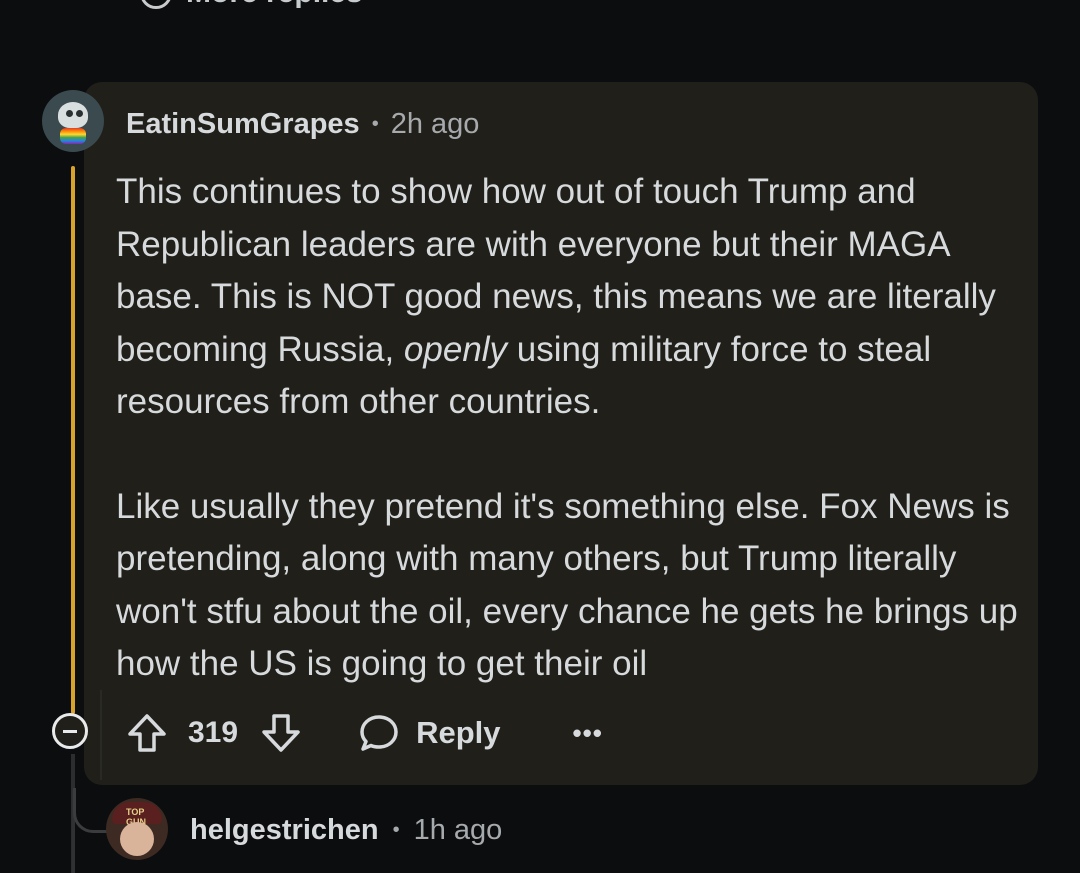 Image resolution: width=1080 pixels, height=873 pixels. I want to click on thread-line, so click(73, 440).